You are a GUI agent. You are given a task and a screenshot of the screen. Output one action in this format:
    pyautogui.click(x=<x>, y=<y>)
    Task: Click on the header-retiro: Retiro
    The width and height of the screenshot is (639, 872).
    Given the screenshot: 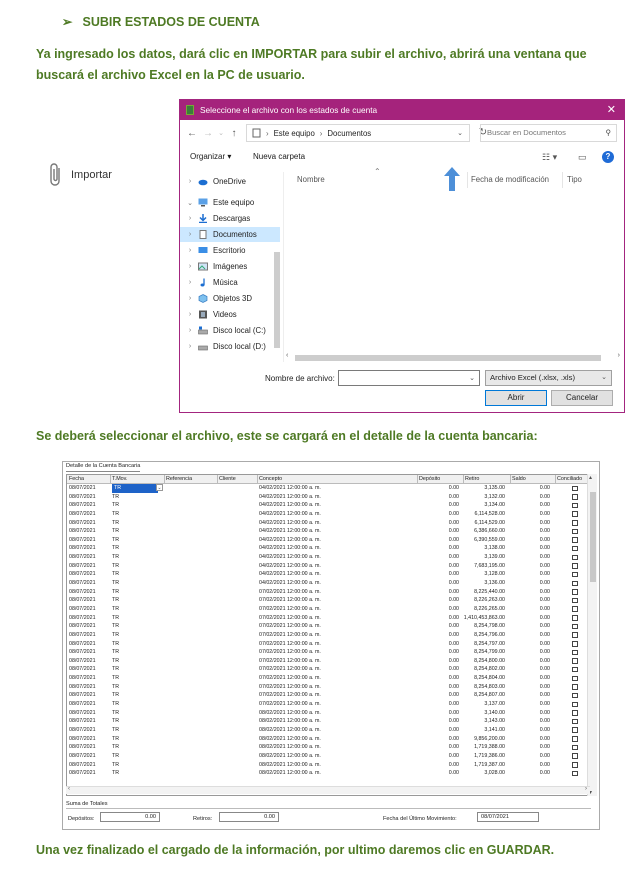 What is the action you would take?
    pyautogui.click(x=472, y=479)
    